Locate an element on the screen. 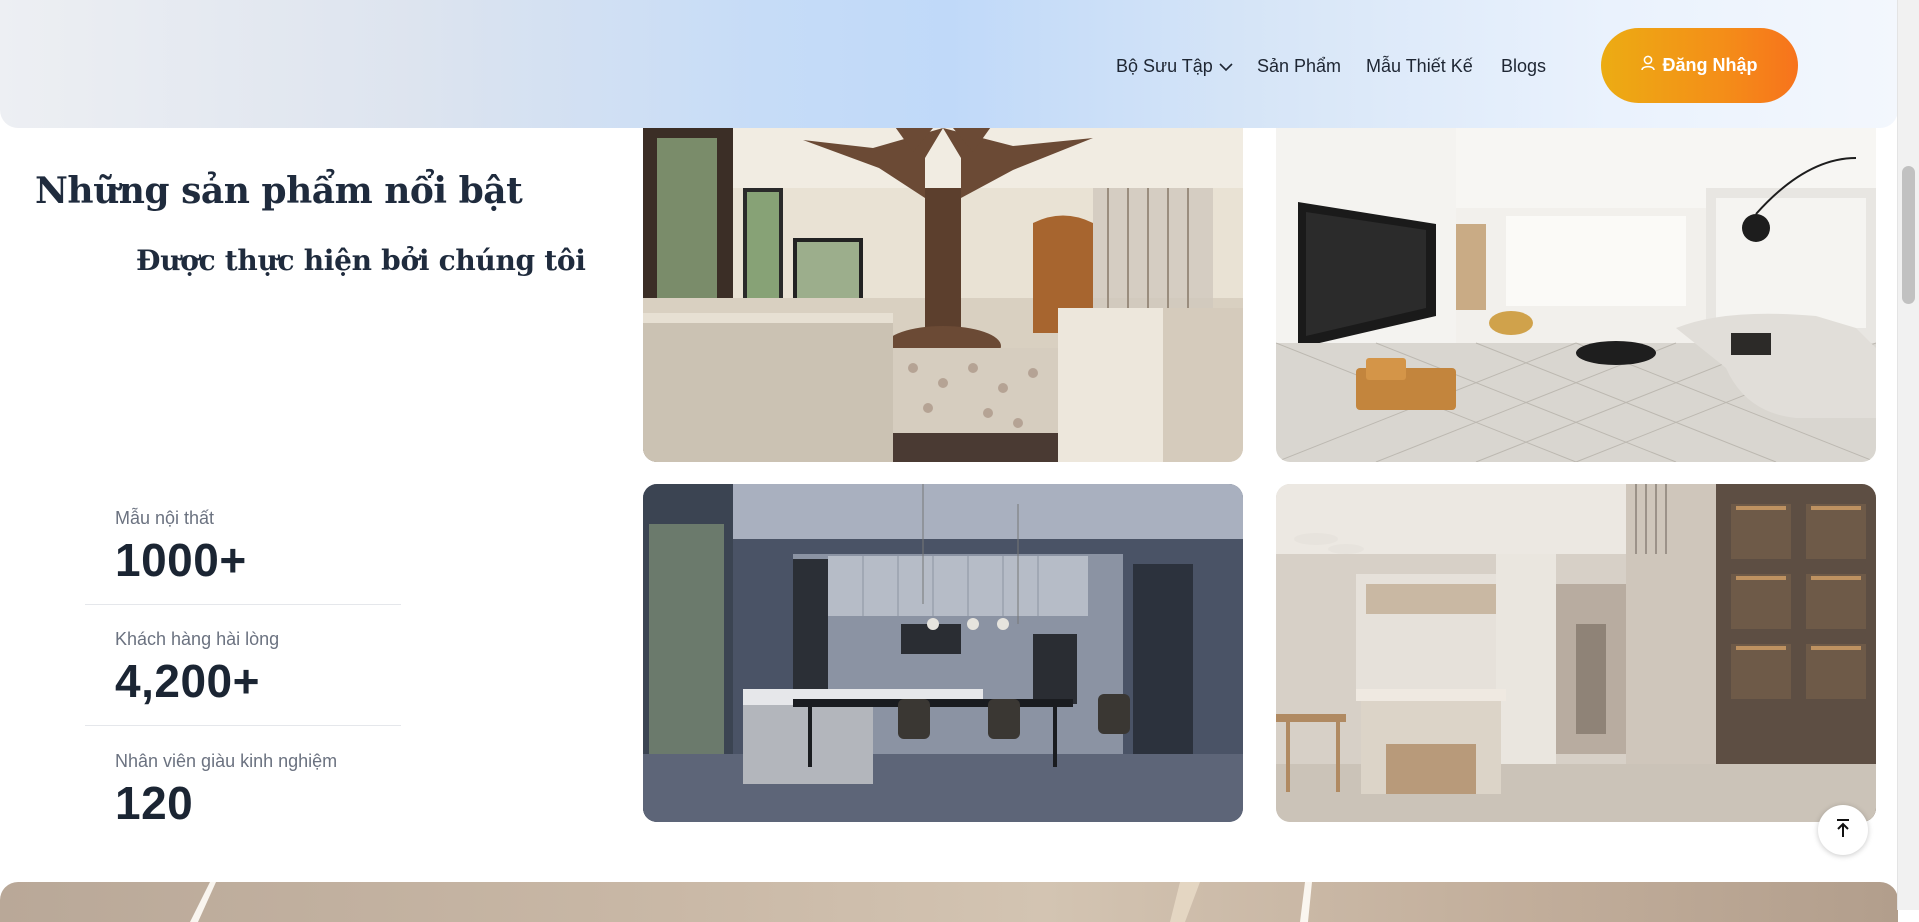  section-subtitle: Được thực hiện bởi chúng tôi is located at coordinates (361, 260).